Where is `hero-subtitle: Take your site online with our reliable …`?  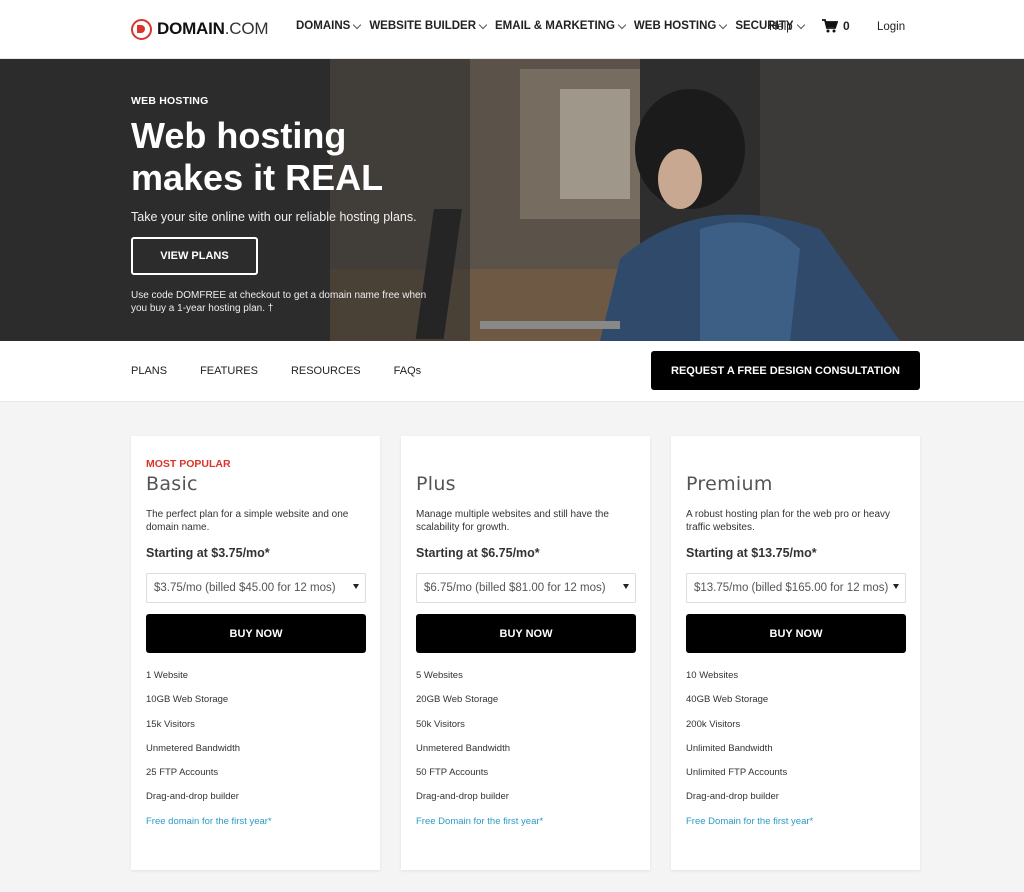
hero-subtitle: Take your site online with our reliable … is located at coordinates (274, 217).